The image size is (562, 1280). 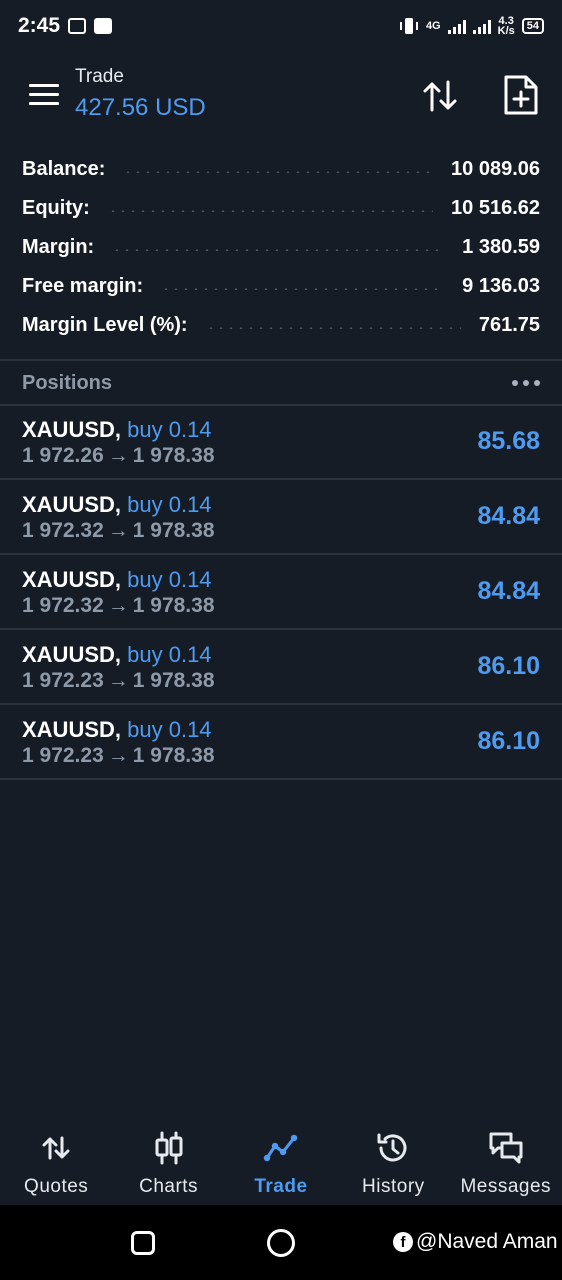 I want to click on page-title: Trade, so click(x=99, y=76).